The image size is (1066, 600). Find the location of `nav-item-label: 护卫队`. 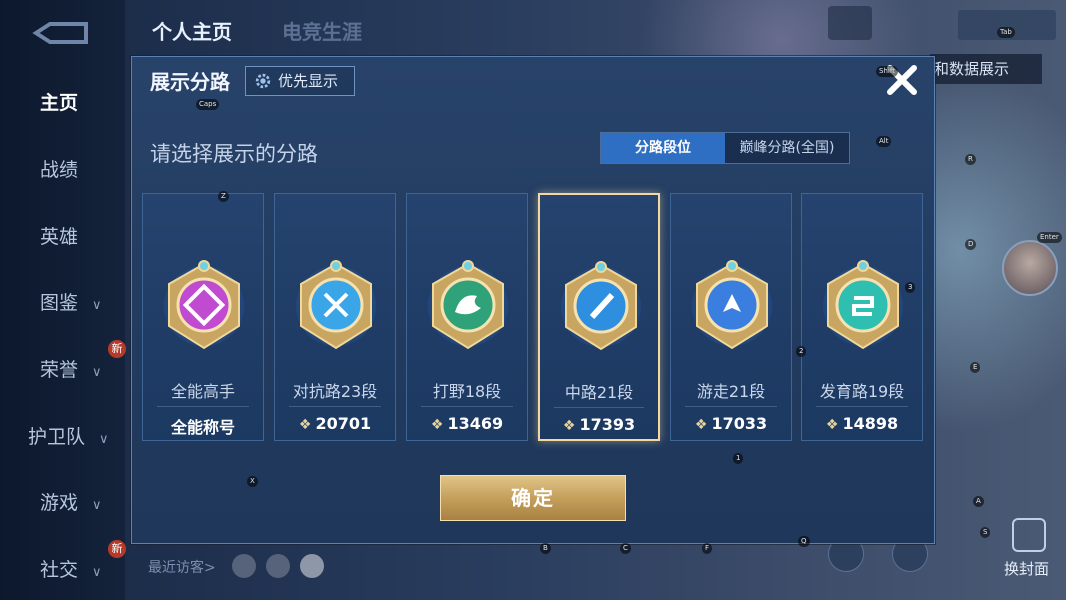

nav-item-label: 护卫队 is located at coordinates (57, 437).